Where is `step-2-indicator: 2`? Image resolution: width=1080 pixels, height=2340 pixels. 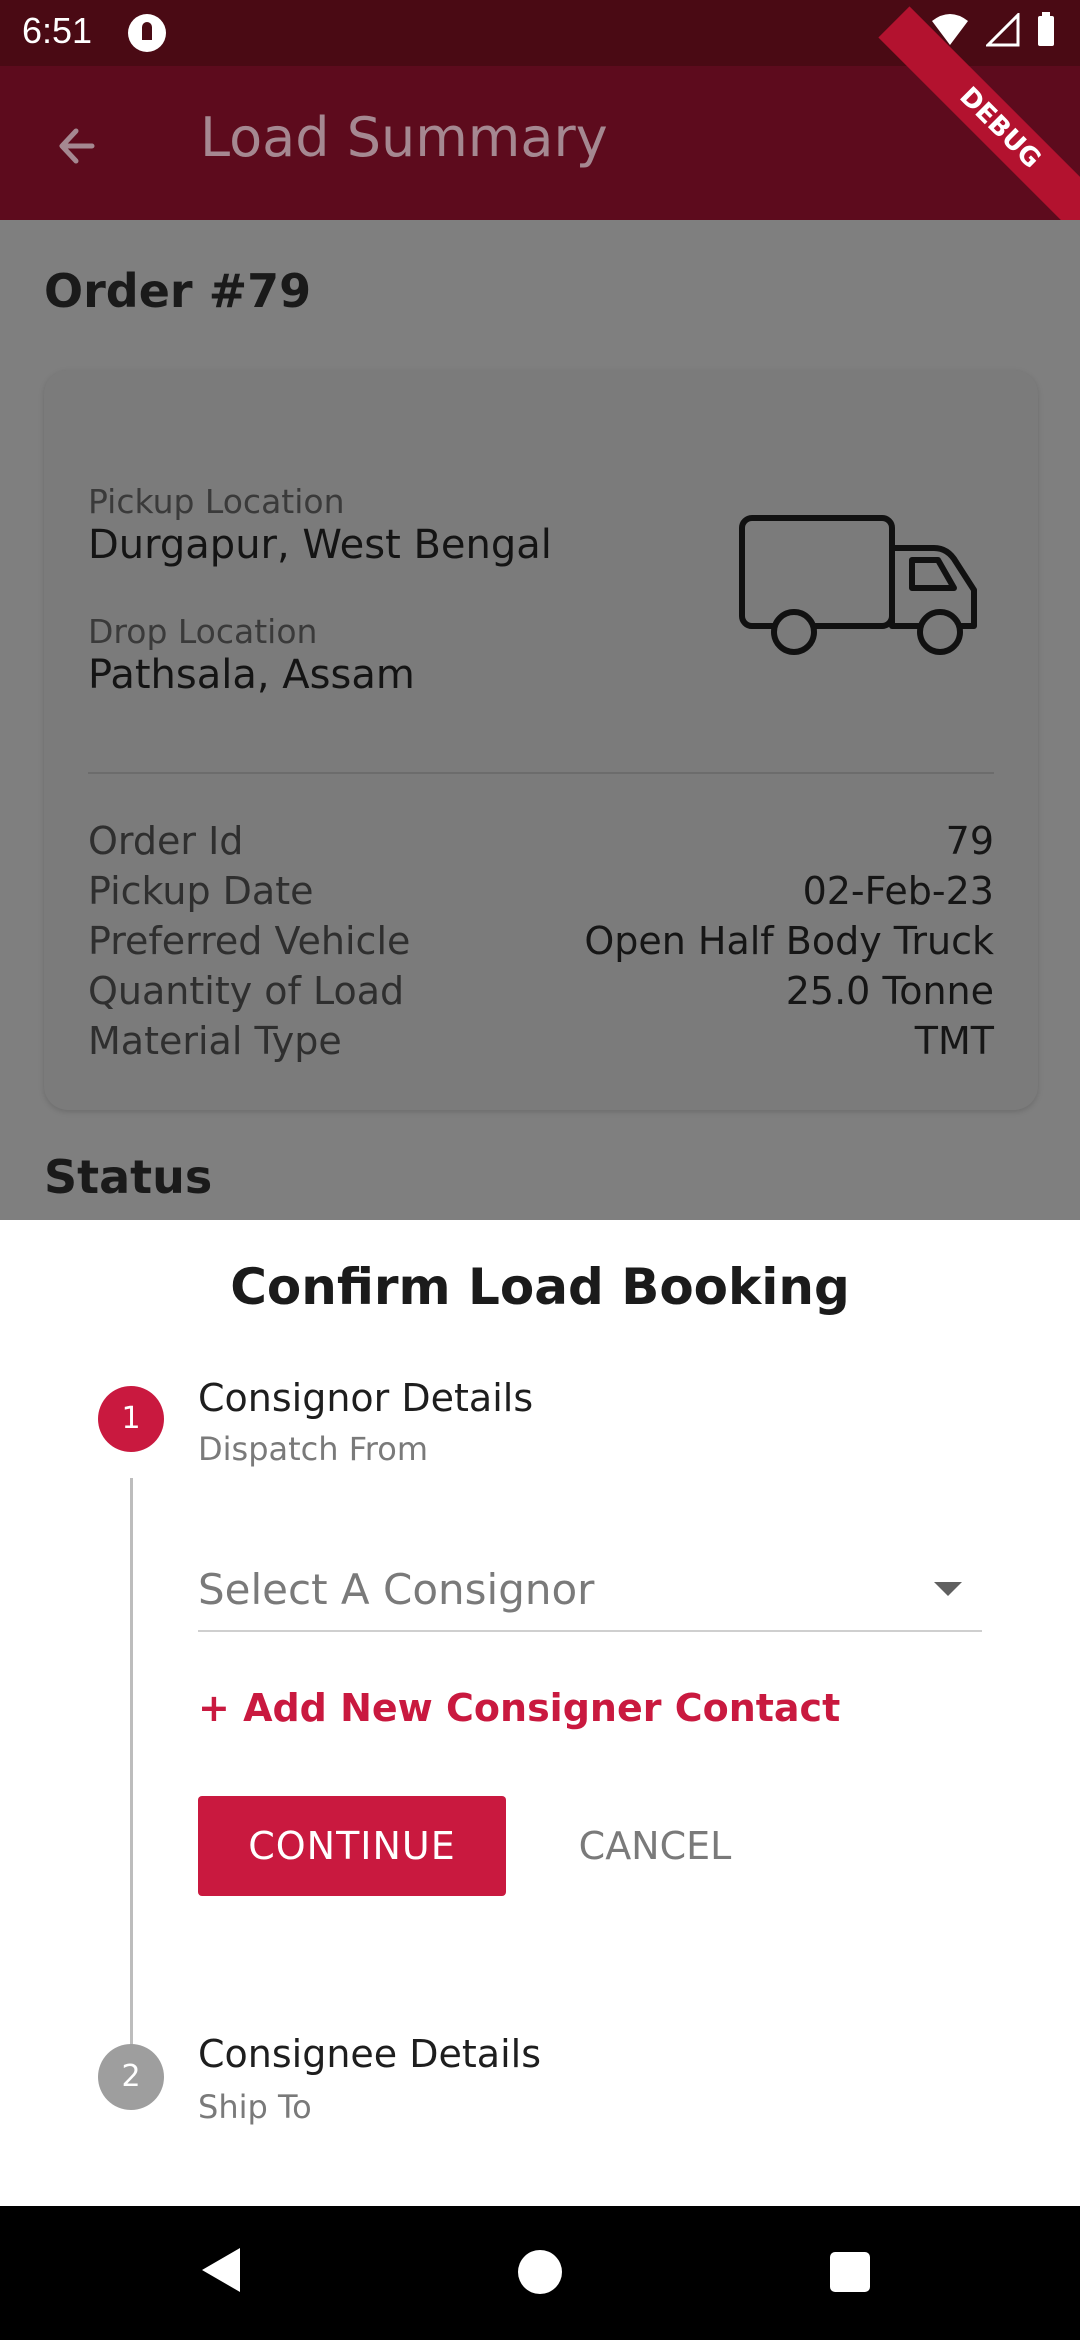
step-2-indicator: 2 is located at coordinates (131, 2077).